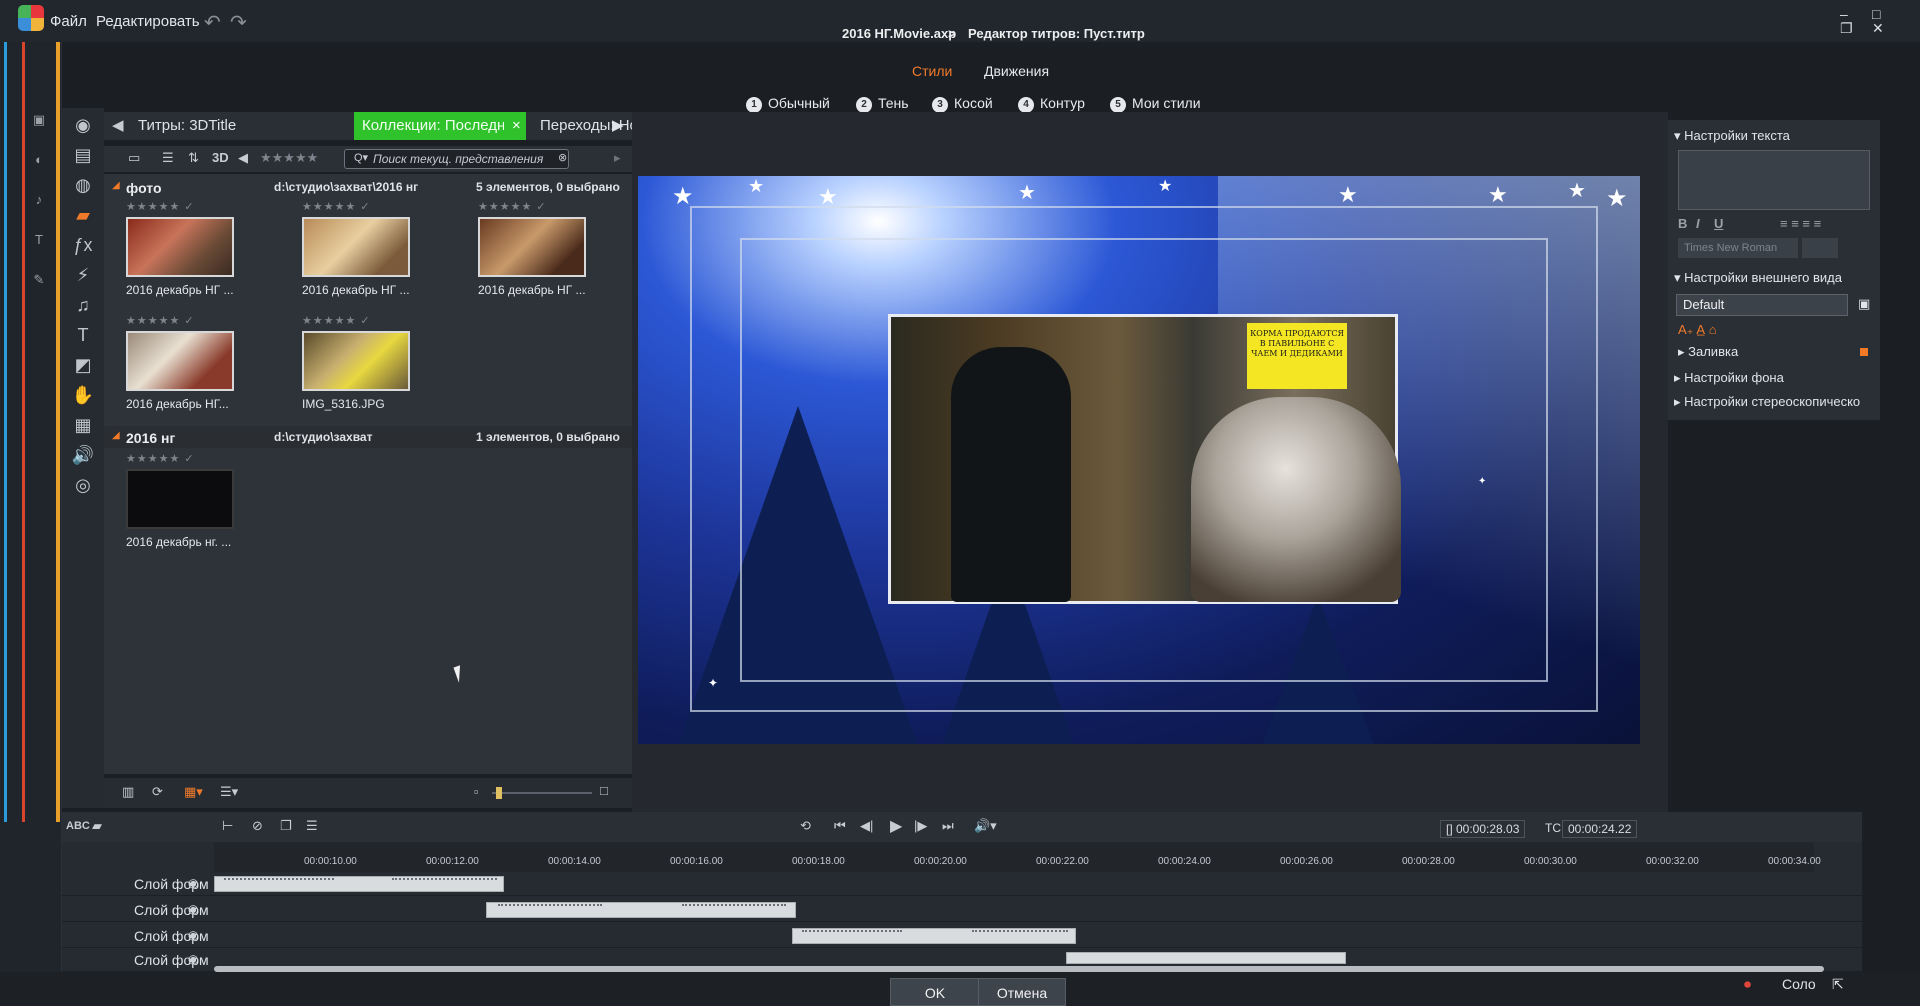 The height and width of the screenshot is (1006, 1920). Describe the element at coordinates (515, 126) in the screenshot. I see `tab-collections-close: ×` at that location.